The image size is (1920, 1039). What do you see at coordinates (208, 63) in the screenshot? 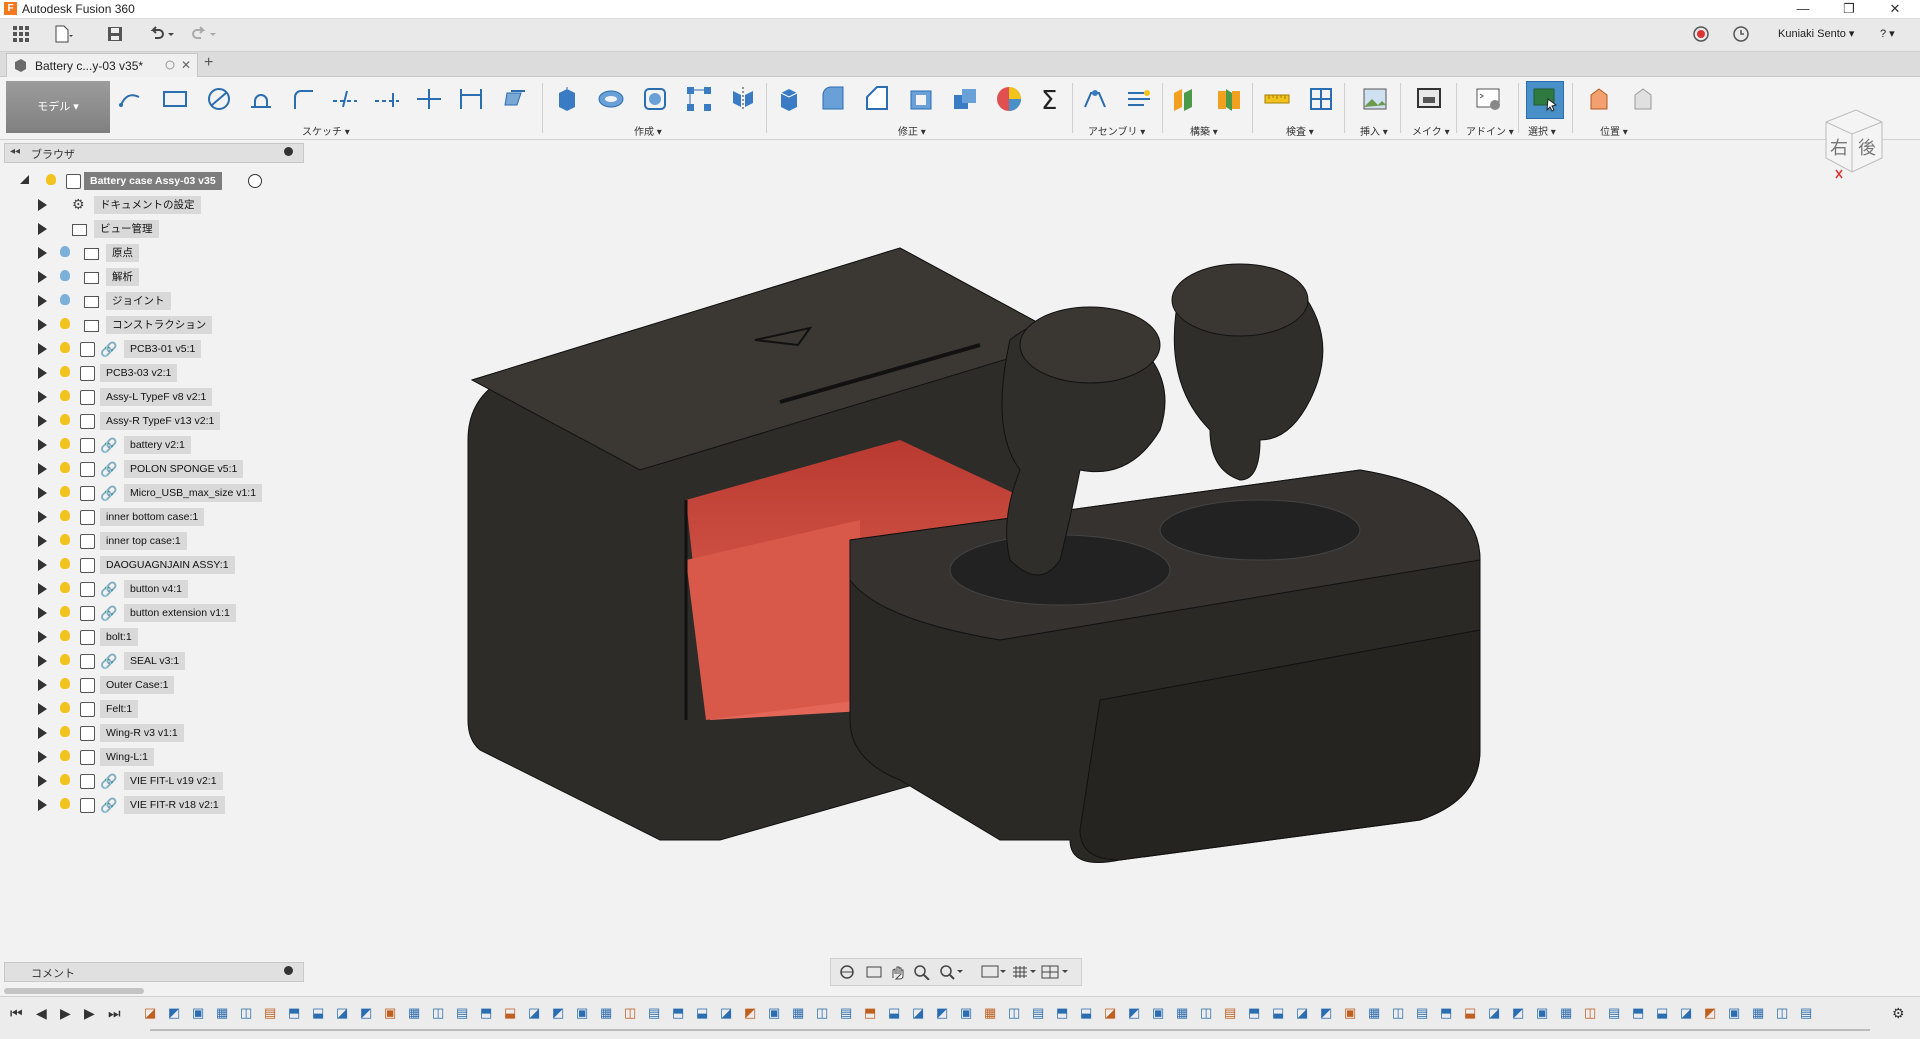
I see `new-tab-button: +` at bounding box center [208, 63].